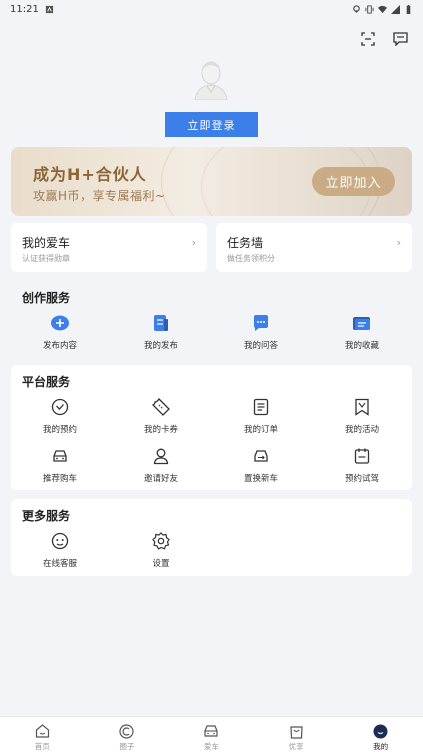 The height and width of the screenshot is (752, 423). I want to click on avatar-placeholder-icon, so click(211, 80).